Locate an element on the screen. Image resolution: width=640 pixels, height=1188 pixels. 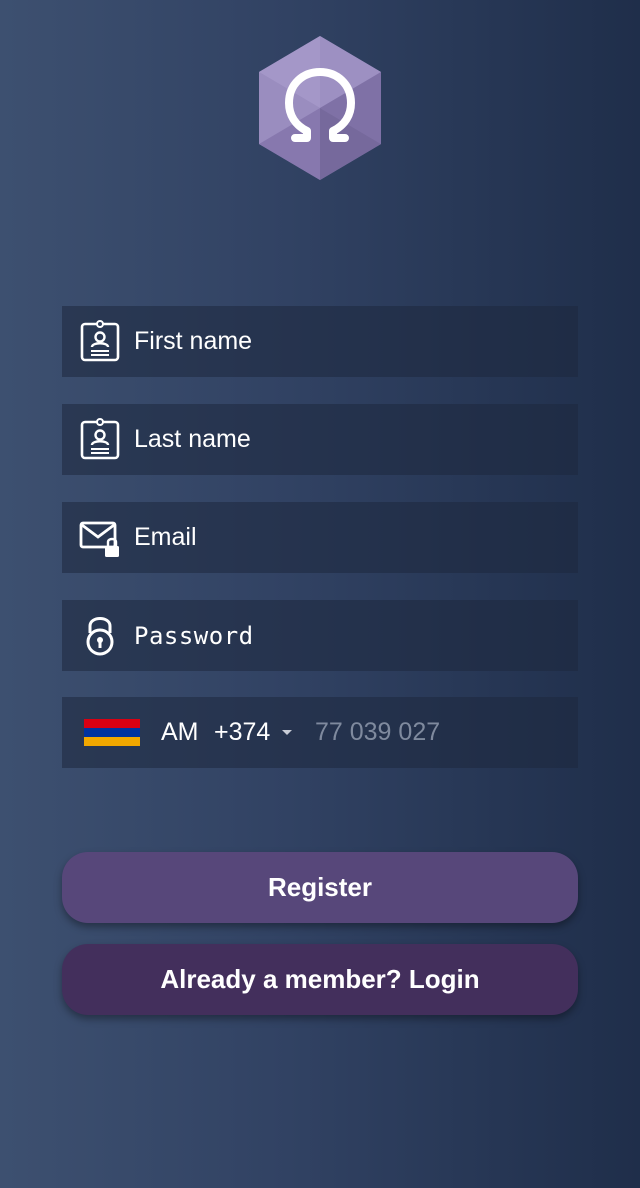
chevron-down-icon is located at coordinates (287, 732).